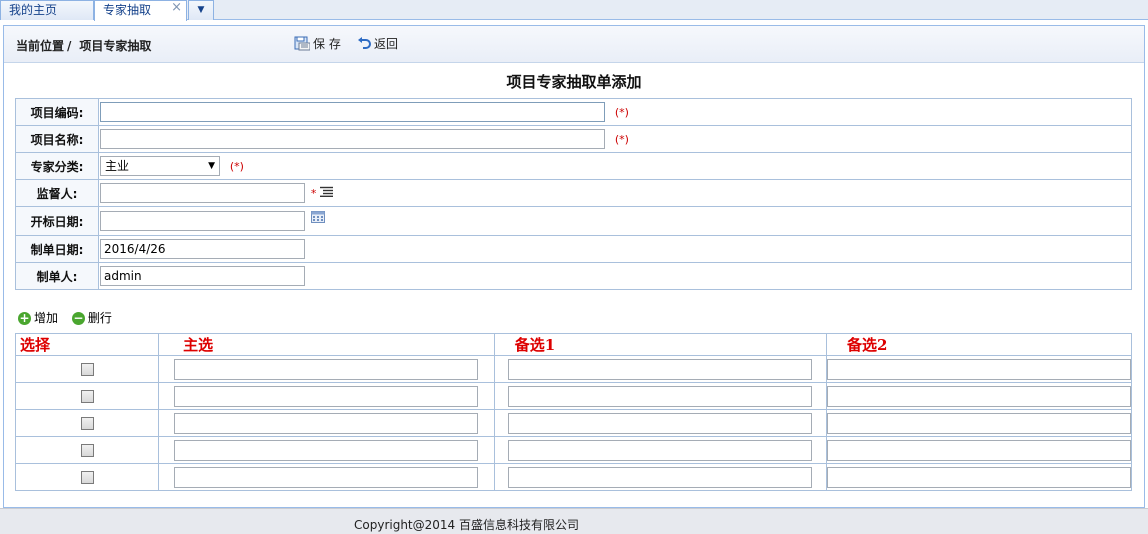 The width and height of the screenshot is (1148, 534). What do you see at coordinates (573, 276) in the screenshot?
I see `form-row-creator: 制单人:` at bounding box center [573, 276].